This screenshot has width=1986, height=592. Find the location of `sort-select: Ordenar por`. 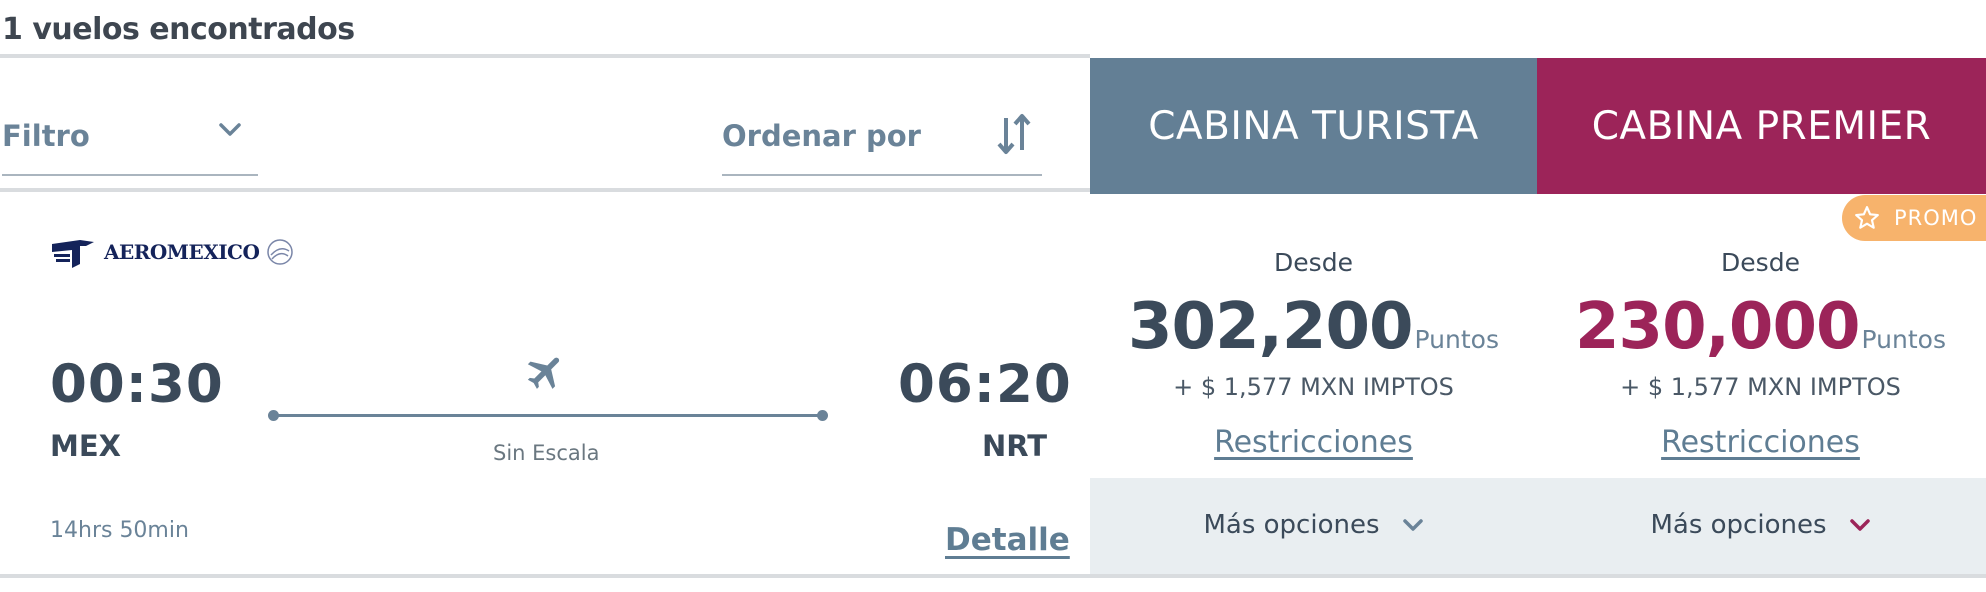

sort-select: Ordenar por is located at coordinates (882, 145).